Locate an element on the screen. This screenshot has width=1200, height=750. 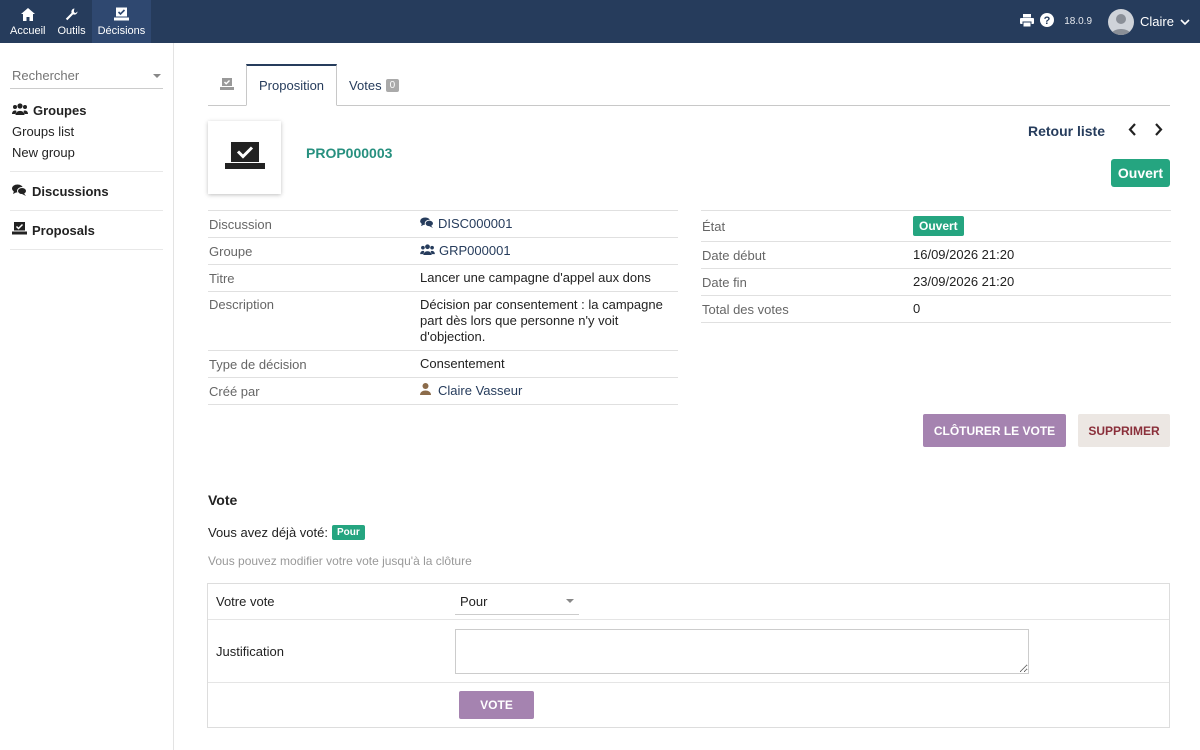
nav-accueil: Accueil is located at coordinates (27, 21).